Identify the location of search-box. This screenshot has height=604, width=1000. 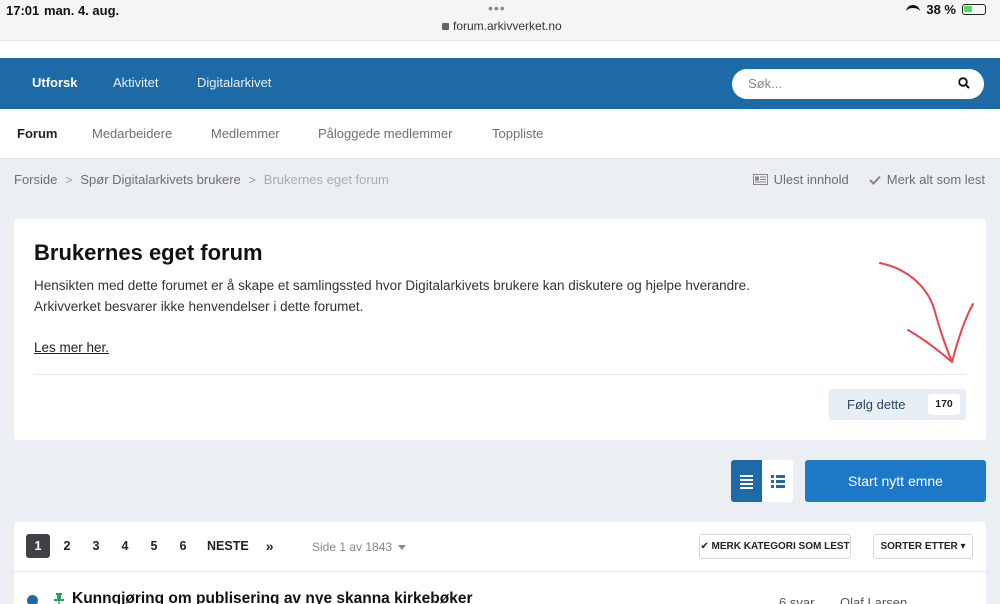
(858, 84).